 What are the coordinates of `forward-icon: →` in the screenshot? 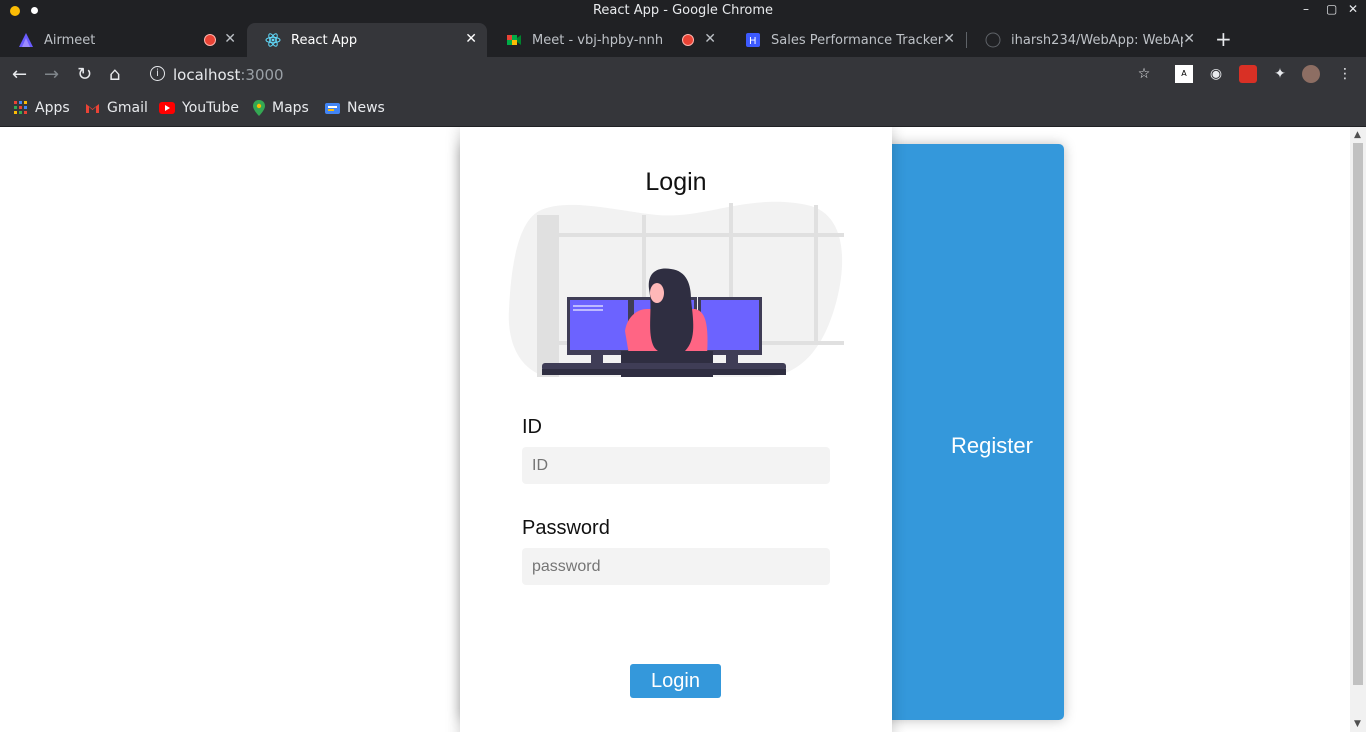 It's located at (51, 74).